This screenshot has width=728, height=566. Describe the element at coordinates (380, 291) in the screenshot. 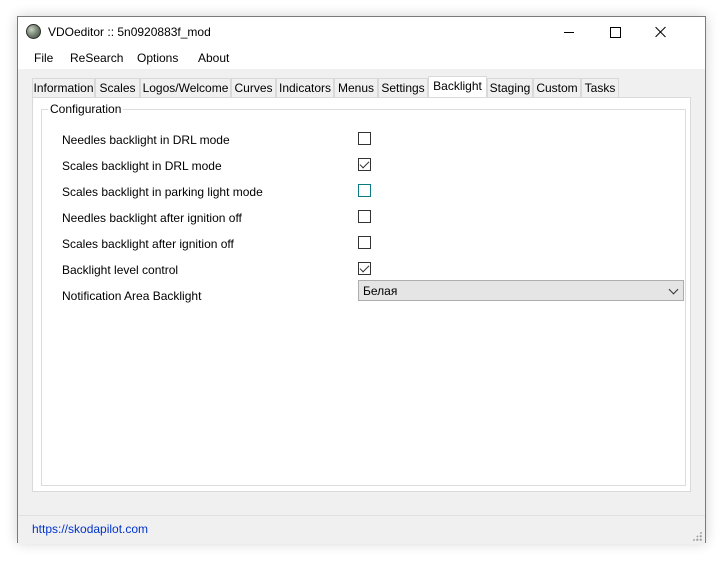

I see `notification-backlight-value: Белая` at that location.